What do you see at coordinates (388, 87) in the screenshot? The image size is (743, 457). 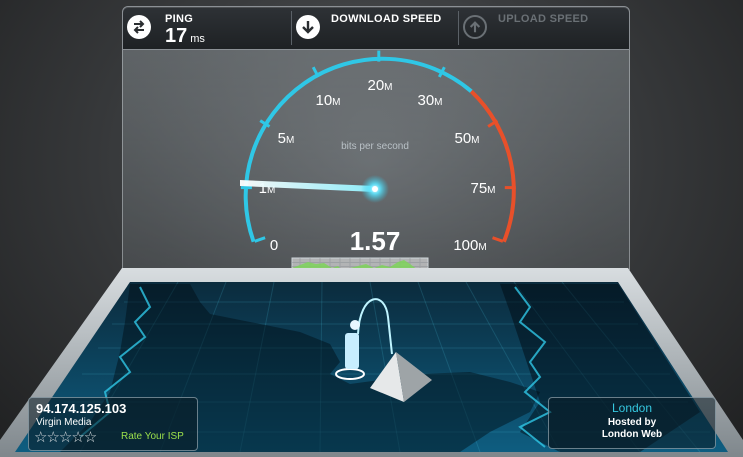 I see `scale-4-unit: M` at bounding box center [388, 87].